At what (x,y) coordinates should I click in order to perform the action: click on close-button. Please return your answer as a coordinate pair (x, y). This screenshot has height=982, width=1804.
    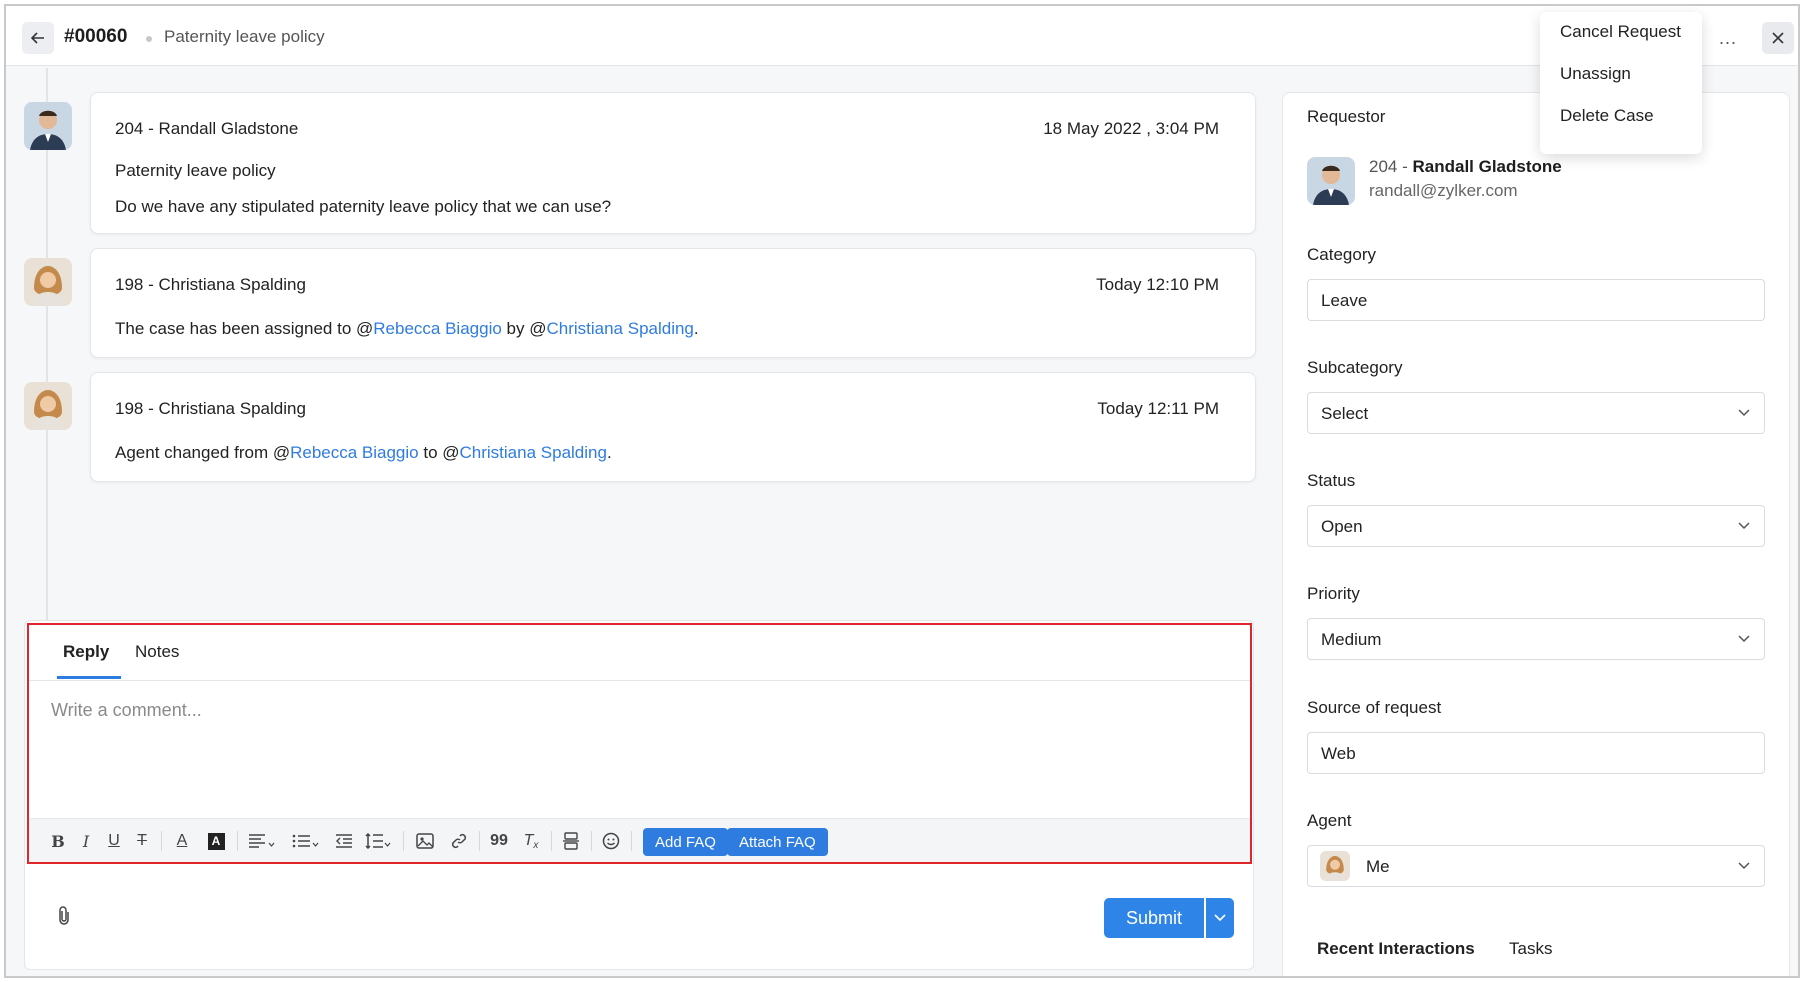
    Looking at the image, I should click on (1778, 38).